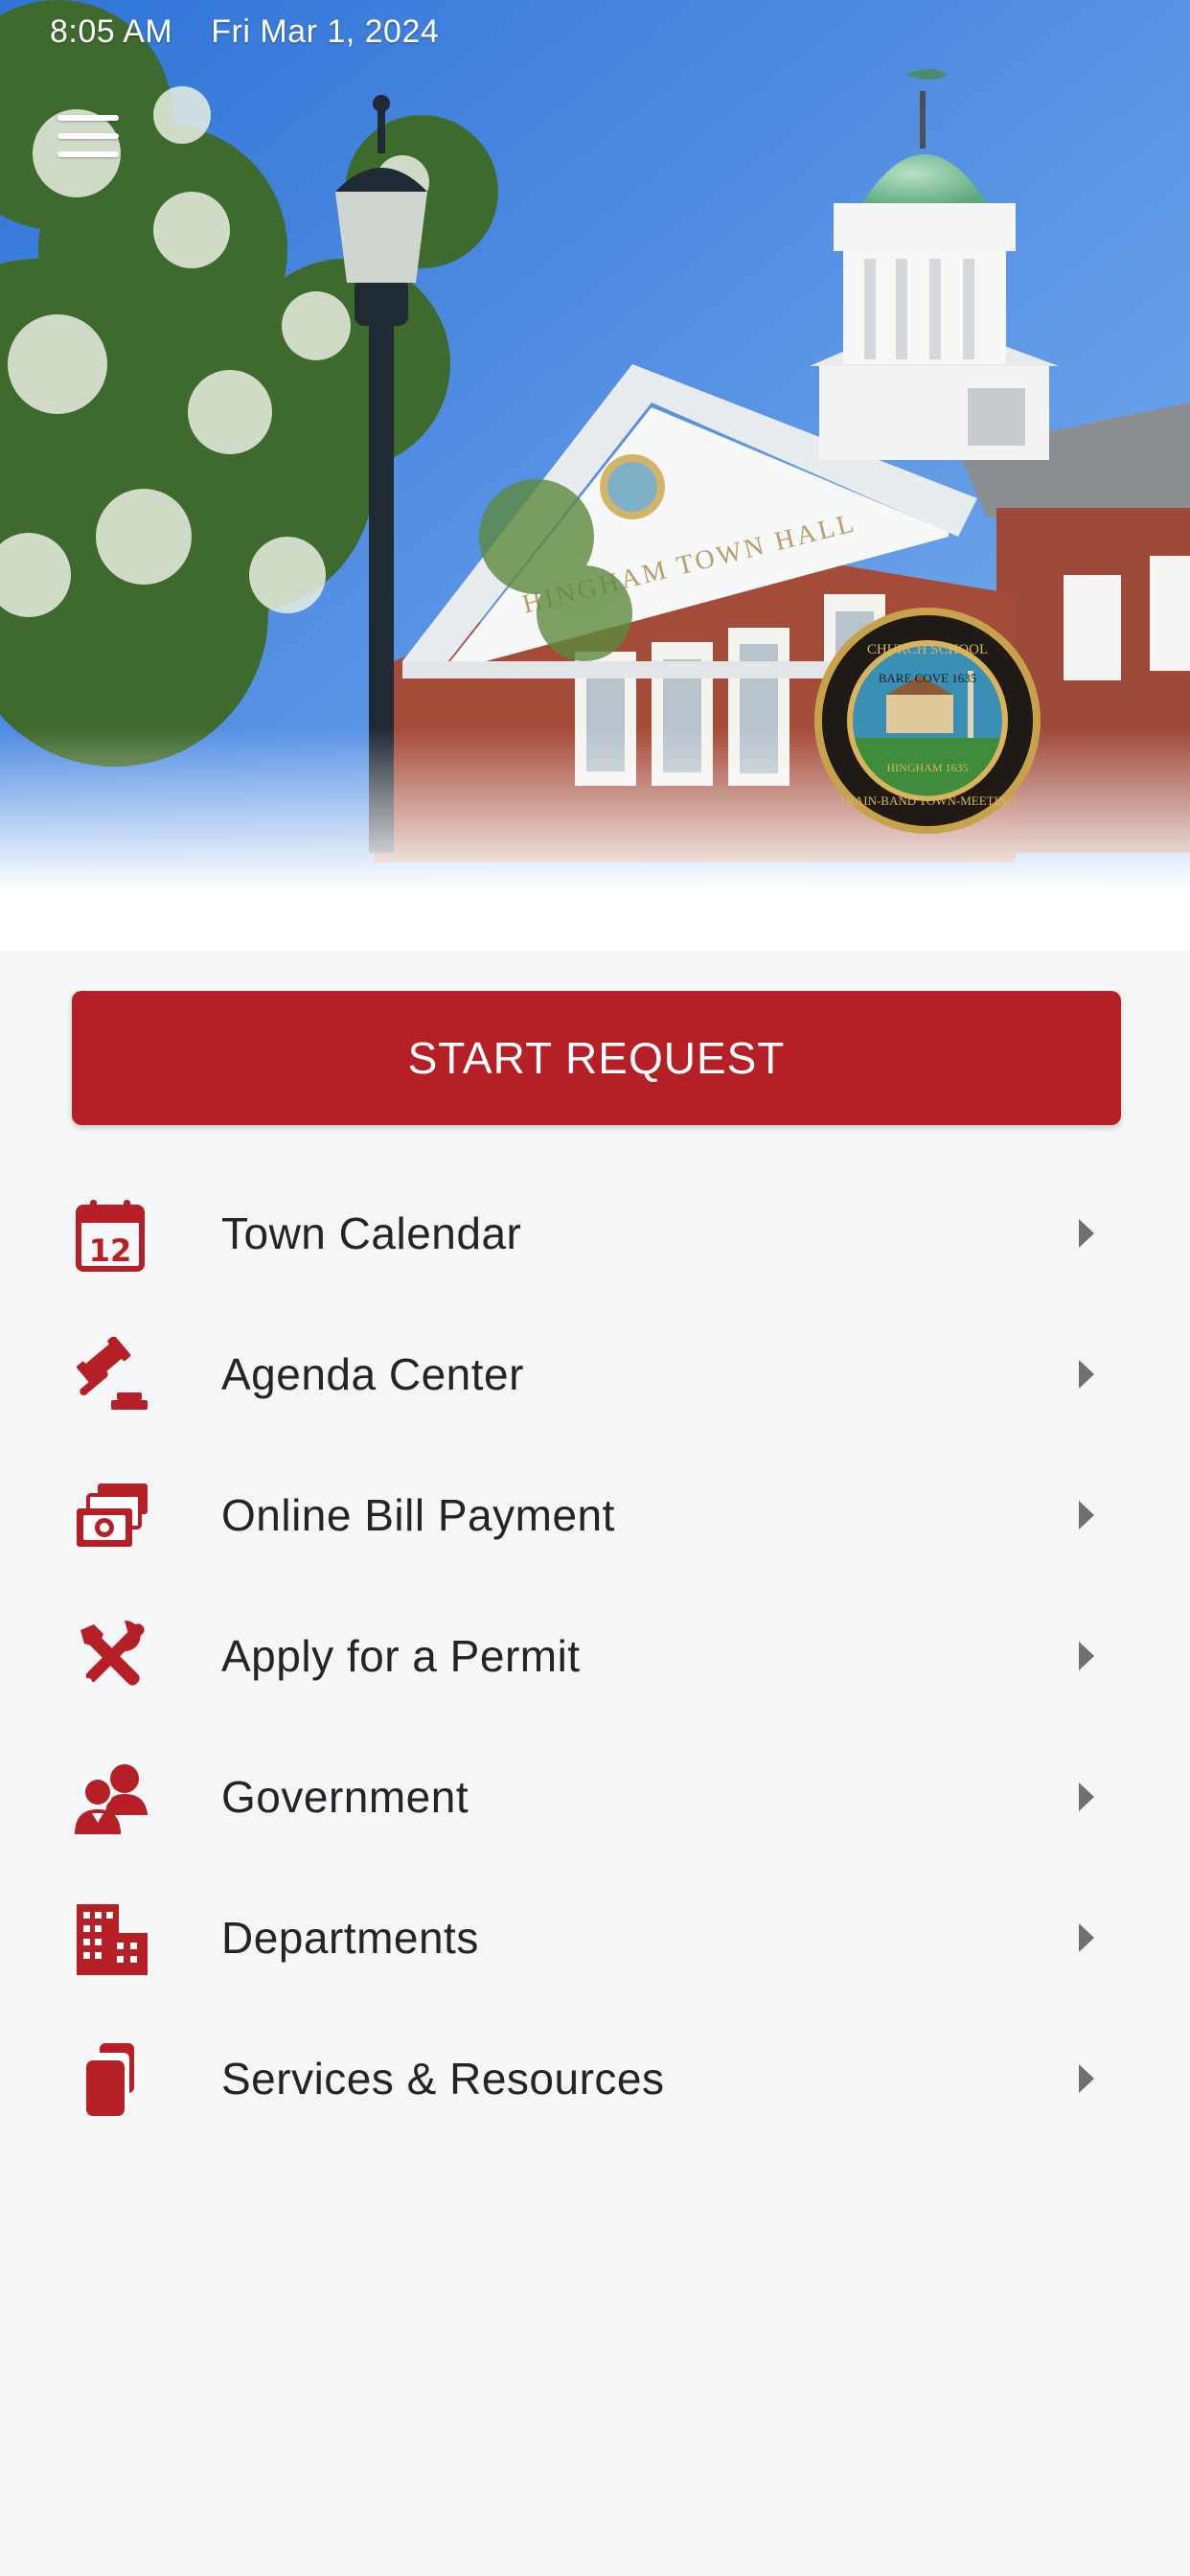 The image size is (1190, 2576). What do you see at coordinates (326, 31) in the screenshot?
I see `status-date: Fri Mar 1, 2024` at bounding box center [326, 31].